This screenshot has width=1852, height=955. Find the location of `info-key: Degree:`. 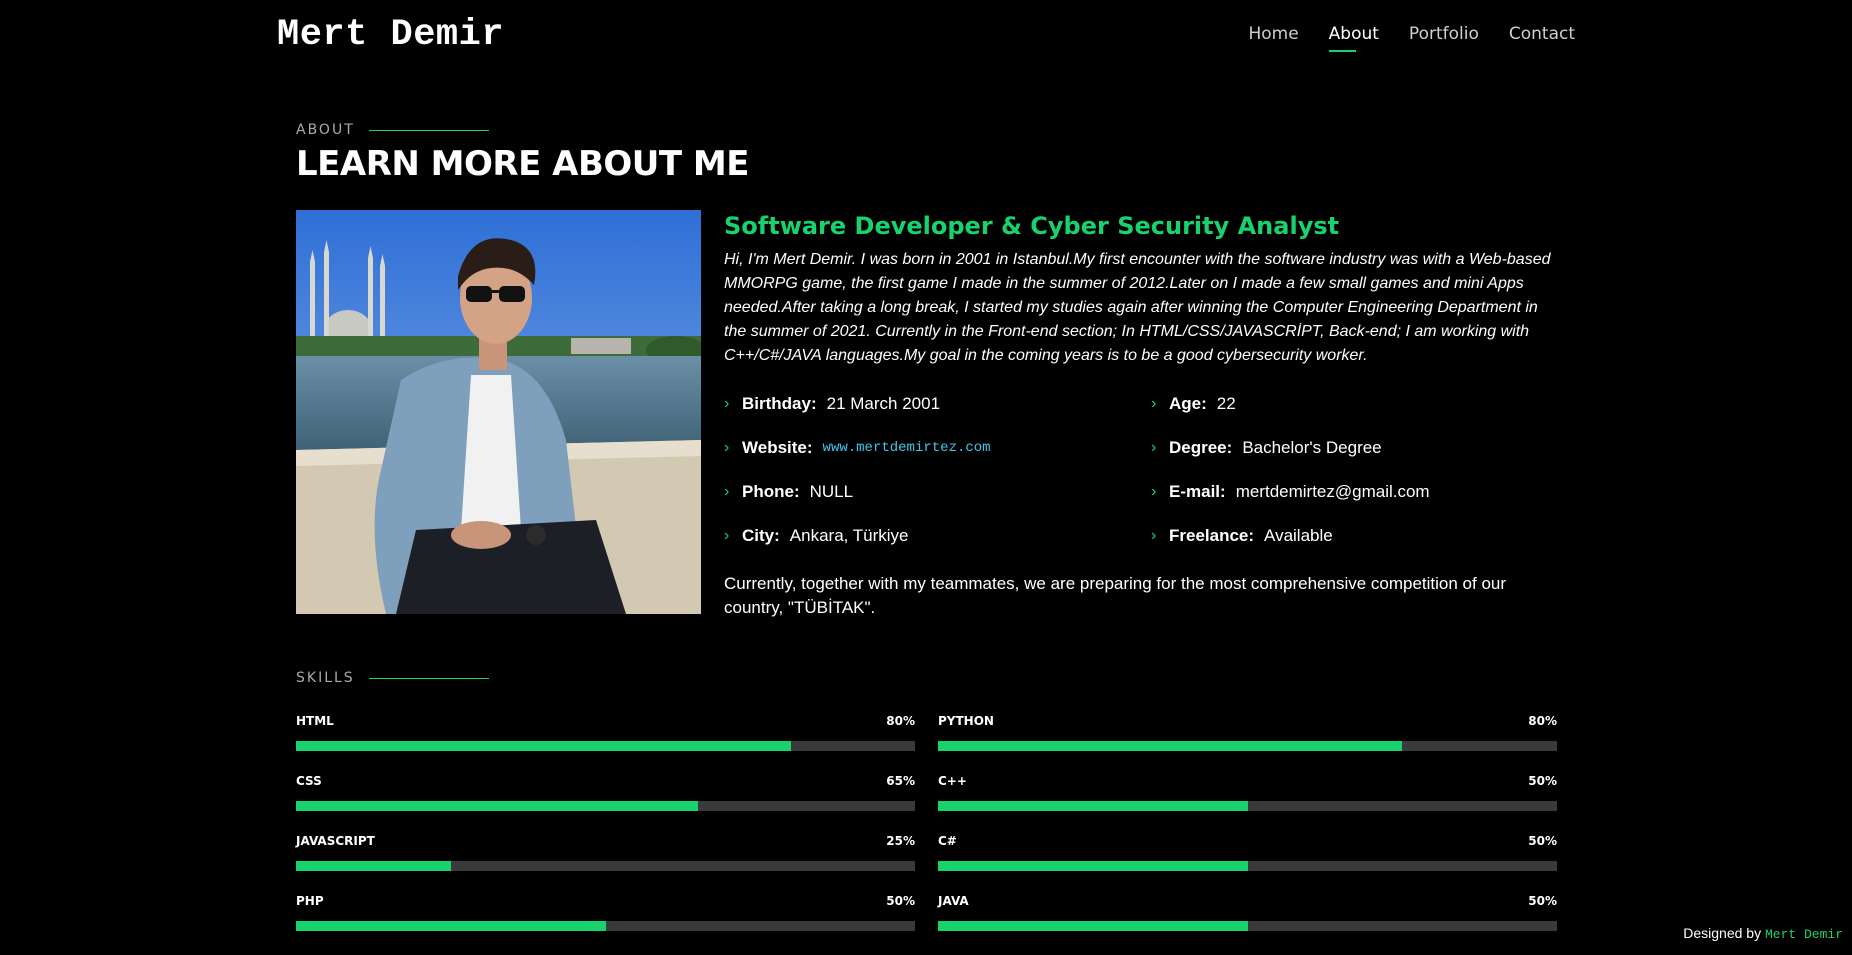

info-key: Degree: is located at coordinates (1201, 447).